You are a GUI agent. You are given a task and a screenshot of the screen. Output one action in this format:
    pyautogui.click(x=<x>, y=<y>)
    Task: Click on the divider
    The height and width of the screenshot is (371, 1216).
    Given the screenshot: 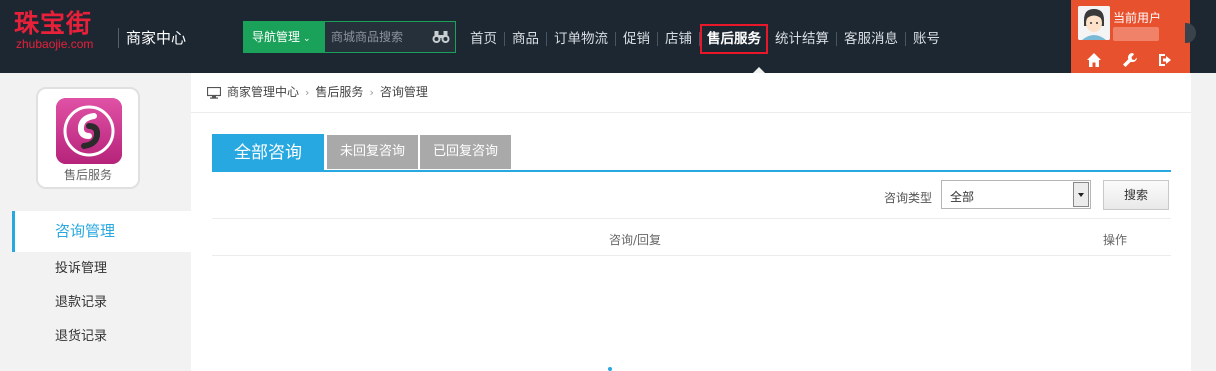 What is the action you would take?
    pyautogui.click(x=118, y=38)
    